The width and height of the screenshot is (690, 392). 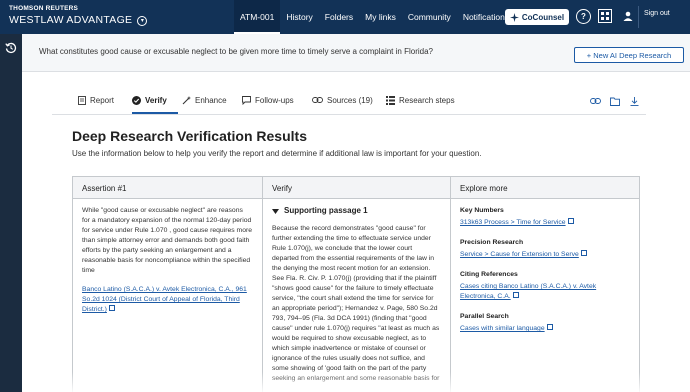 What do you see at coordinates (629, 55) in the screenshot?
I see `new-deep-research-button: + New AI Deep Research` at bounding box center [629, 55].